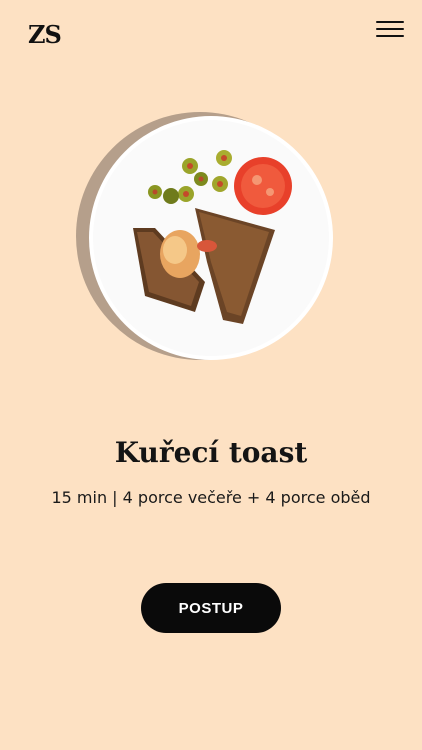 Image resolution: width=422 pixels, height=750 pixels. I want to click on logo: ZS, so click(45, 34).